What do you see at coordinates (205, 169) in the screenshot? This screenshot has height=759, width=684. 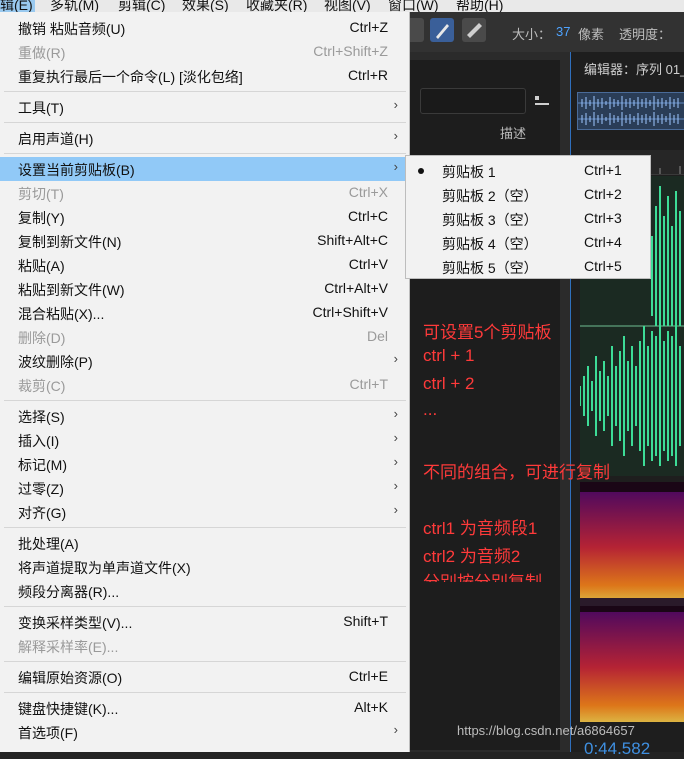 I see `menu-item-set-clipboard: 设置当前剪贴板(B) ›` at bounding box center [205, 169].